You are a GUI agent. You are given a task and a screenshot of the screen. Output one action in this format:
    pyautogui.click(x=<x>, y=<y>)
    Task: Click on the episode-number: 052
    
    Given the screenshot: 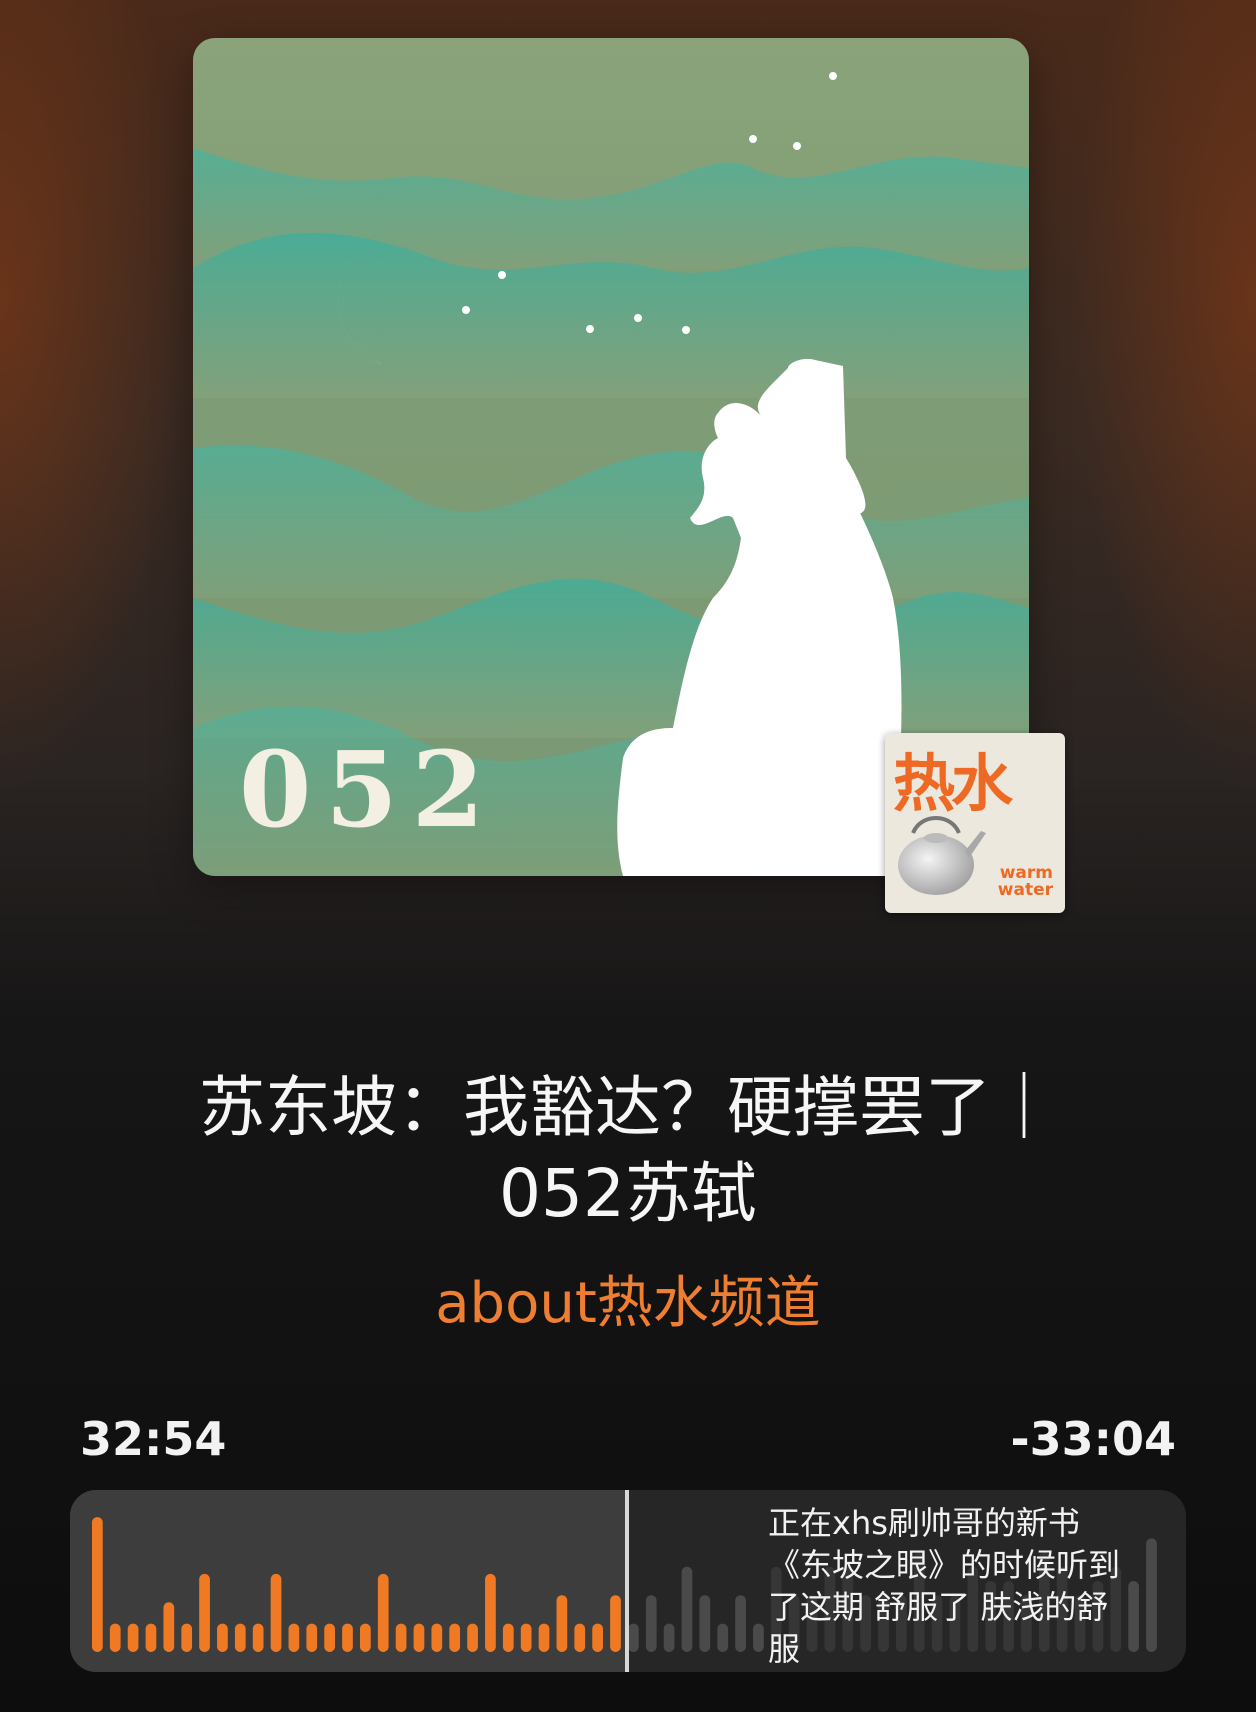 What is the action you would take?
    pyautogui.click(x=369, y=789)
    